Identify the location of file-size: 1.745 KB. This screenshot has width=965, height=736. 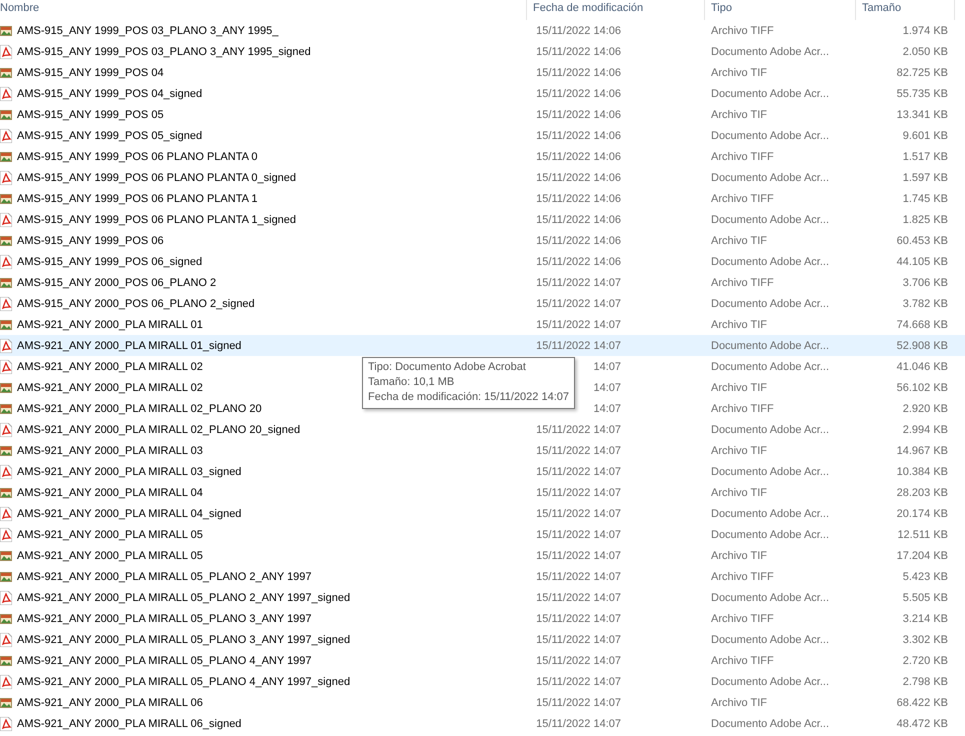
(925, 198).